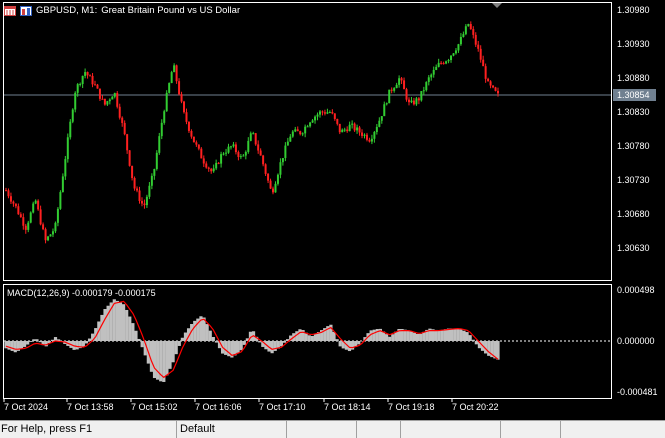 This screenshot has width=665, height=438. I want to click on macd-tick: 0.000000, so click(636, 341).